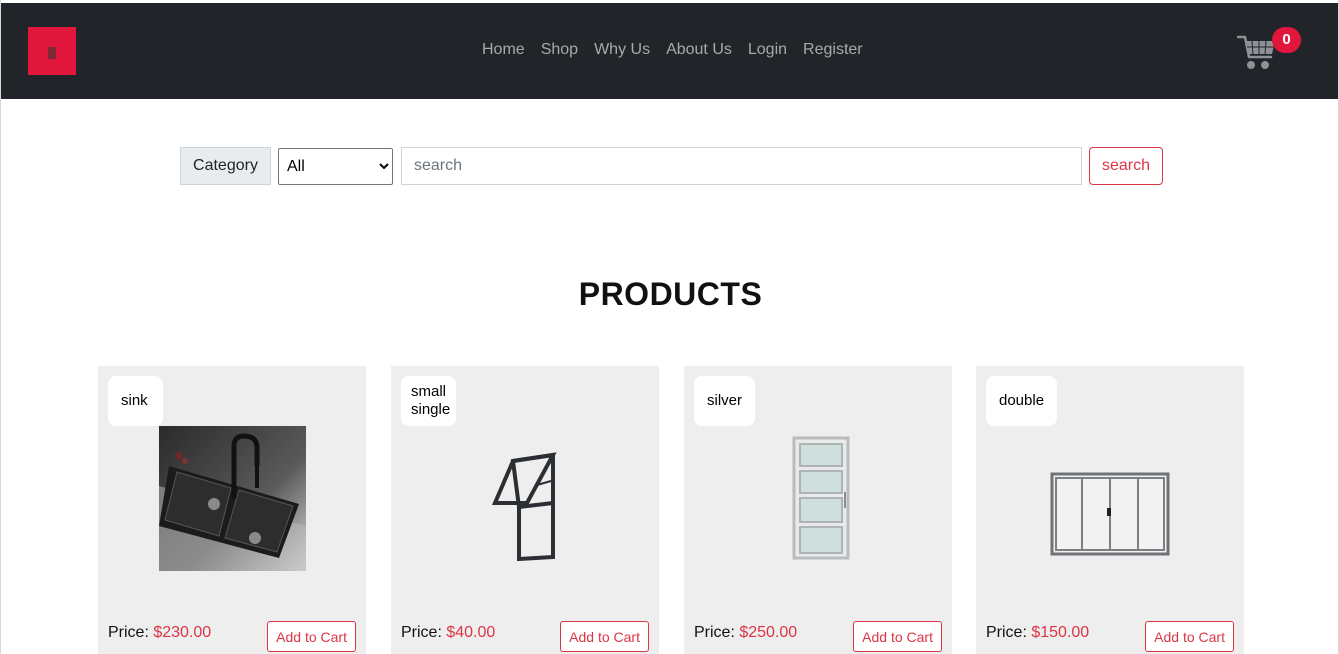 The height and width of the screenshot is (654, 1339). I want to click on main-nav: Home Shop Why Us About Us Login Register, so click(672, 50).